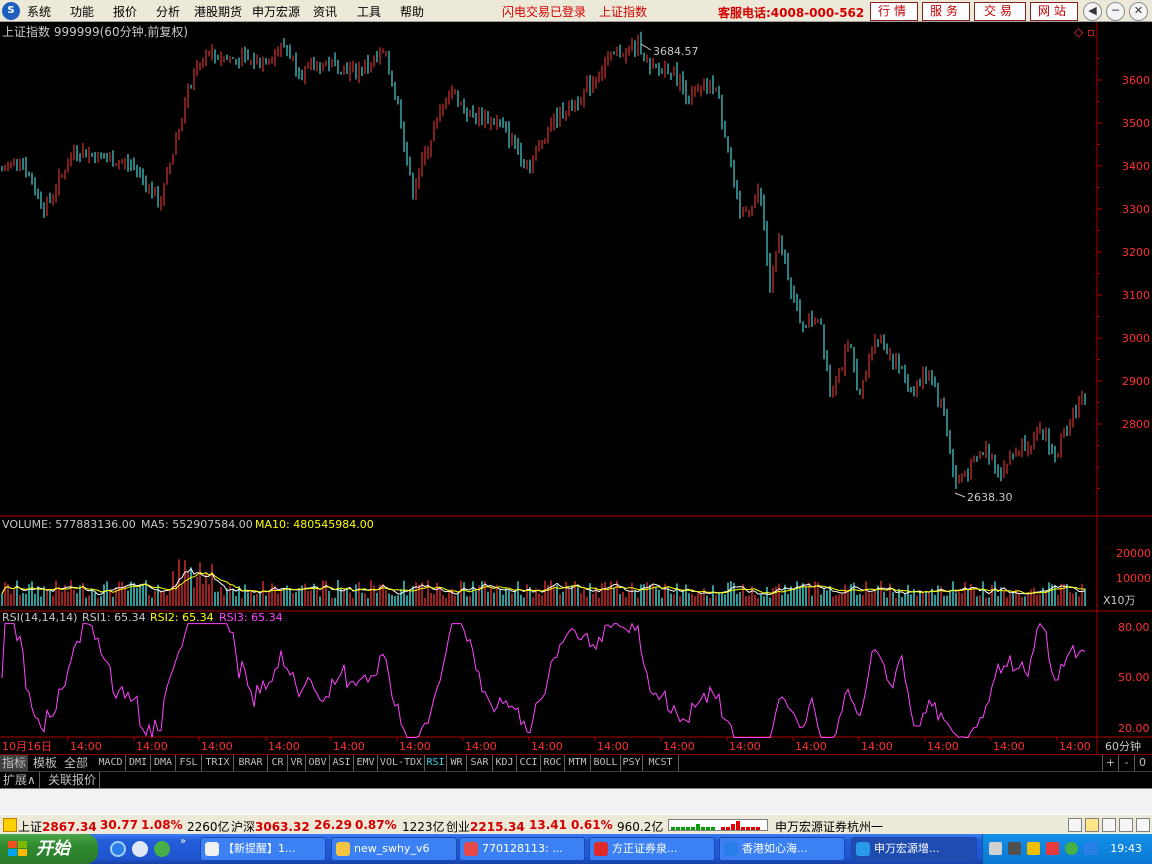 Image resolution: width=1152 pixels, height=864 pixels. I want to click on indicator-tab-sar: SAR, so click(480, 763).